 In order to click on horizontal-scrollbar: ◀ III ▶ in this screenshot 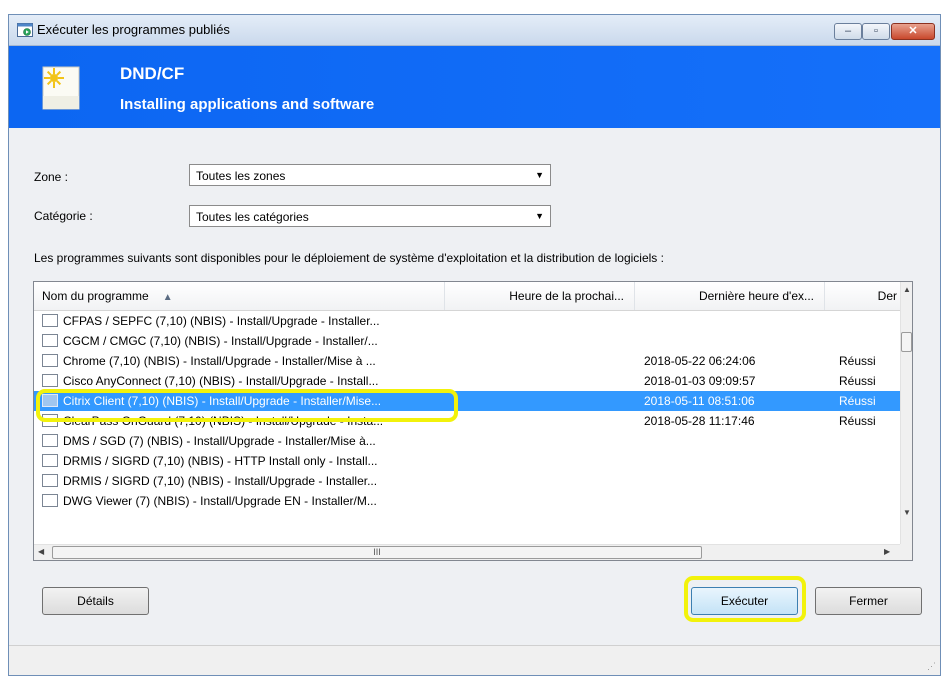, I will do `click(467, 552)`.